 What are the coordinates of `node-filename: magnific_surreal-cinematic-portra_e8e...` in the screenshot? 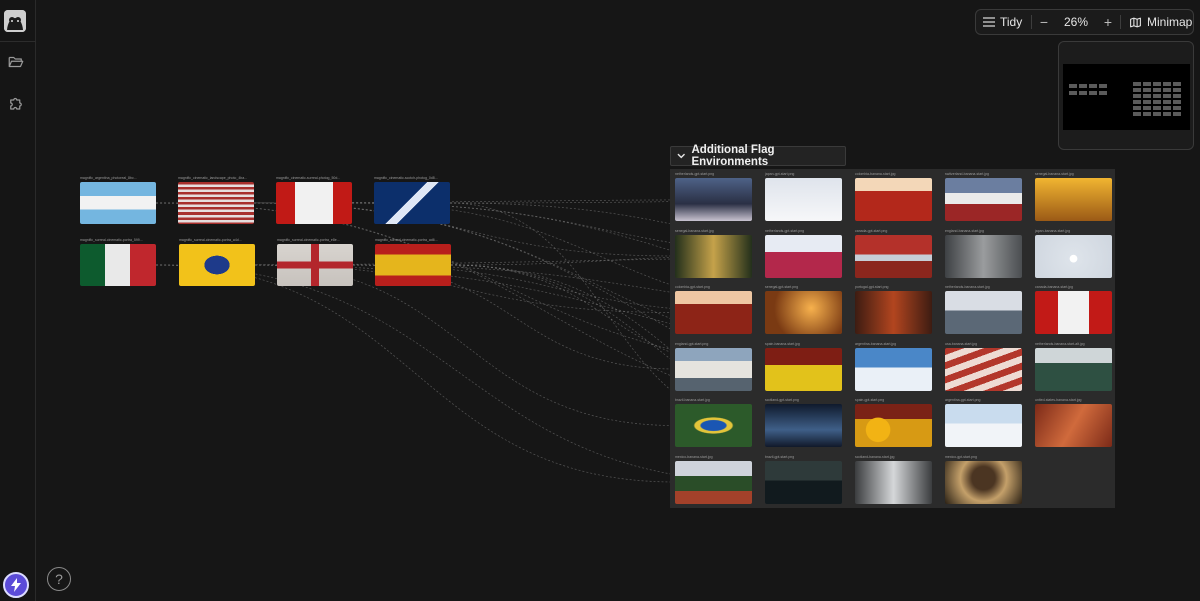 It's located at (308, 240).